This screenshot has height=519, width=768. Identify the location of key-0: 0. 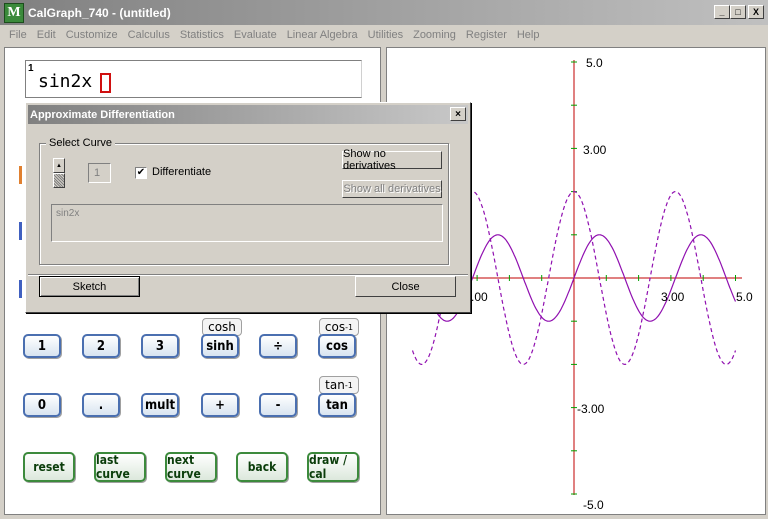
(42, 405).